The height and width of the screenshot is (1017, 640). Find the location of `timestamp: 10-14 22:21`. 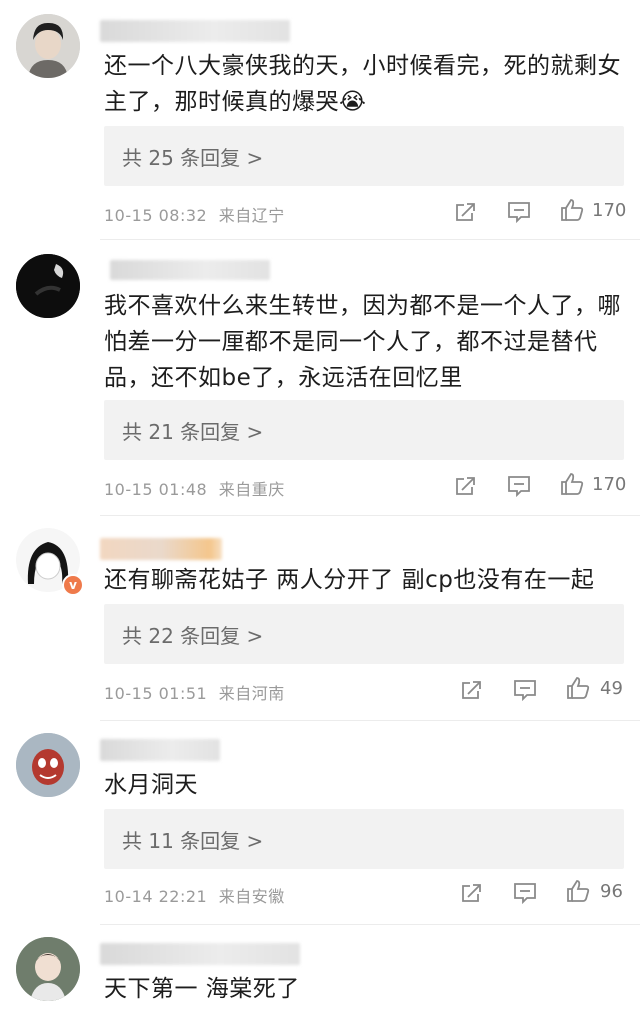

timestamp: 10-14 22:21 is located at coordinates (156, 896).